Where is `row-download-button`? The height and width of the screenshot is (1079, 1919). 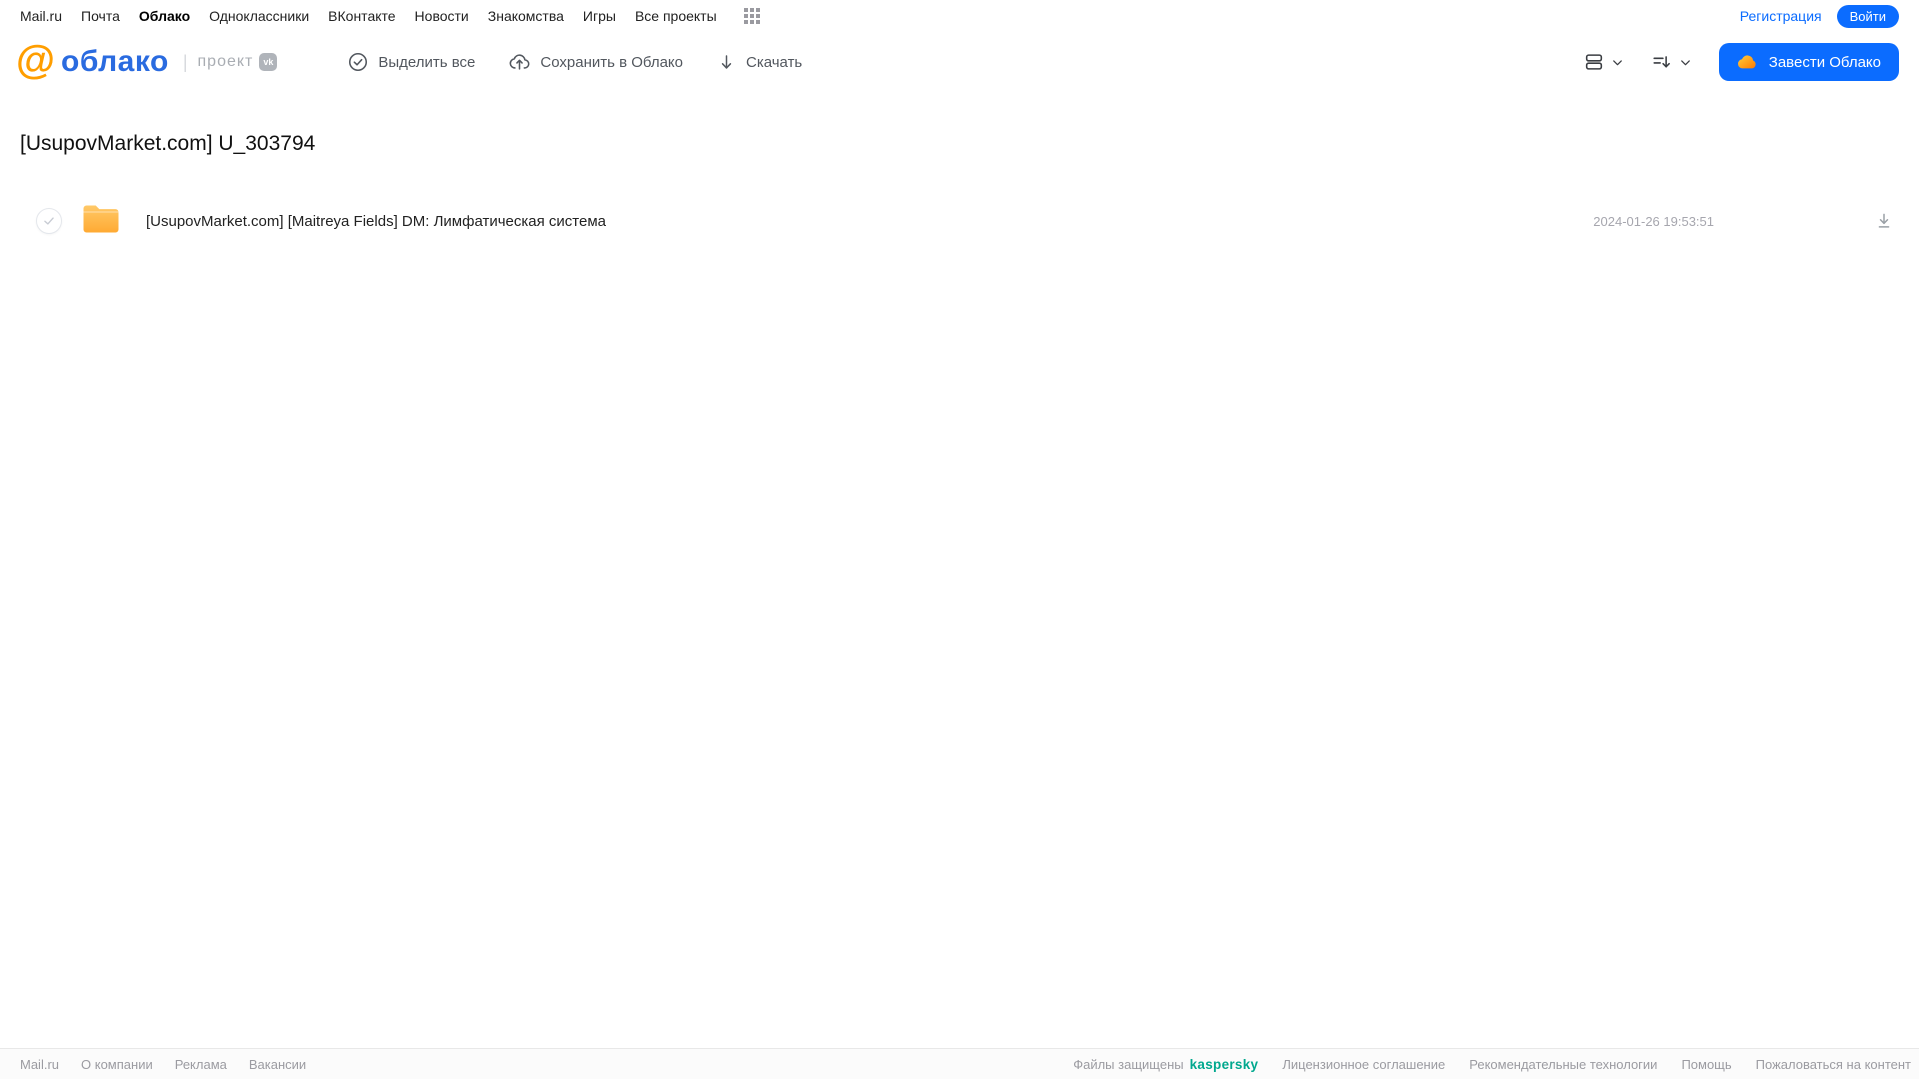
row-download-button is located at coordinates (1884, 221).